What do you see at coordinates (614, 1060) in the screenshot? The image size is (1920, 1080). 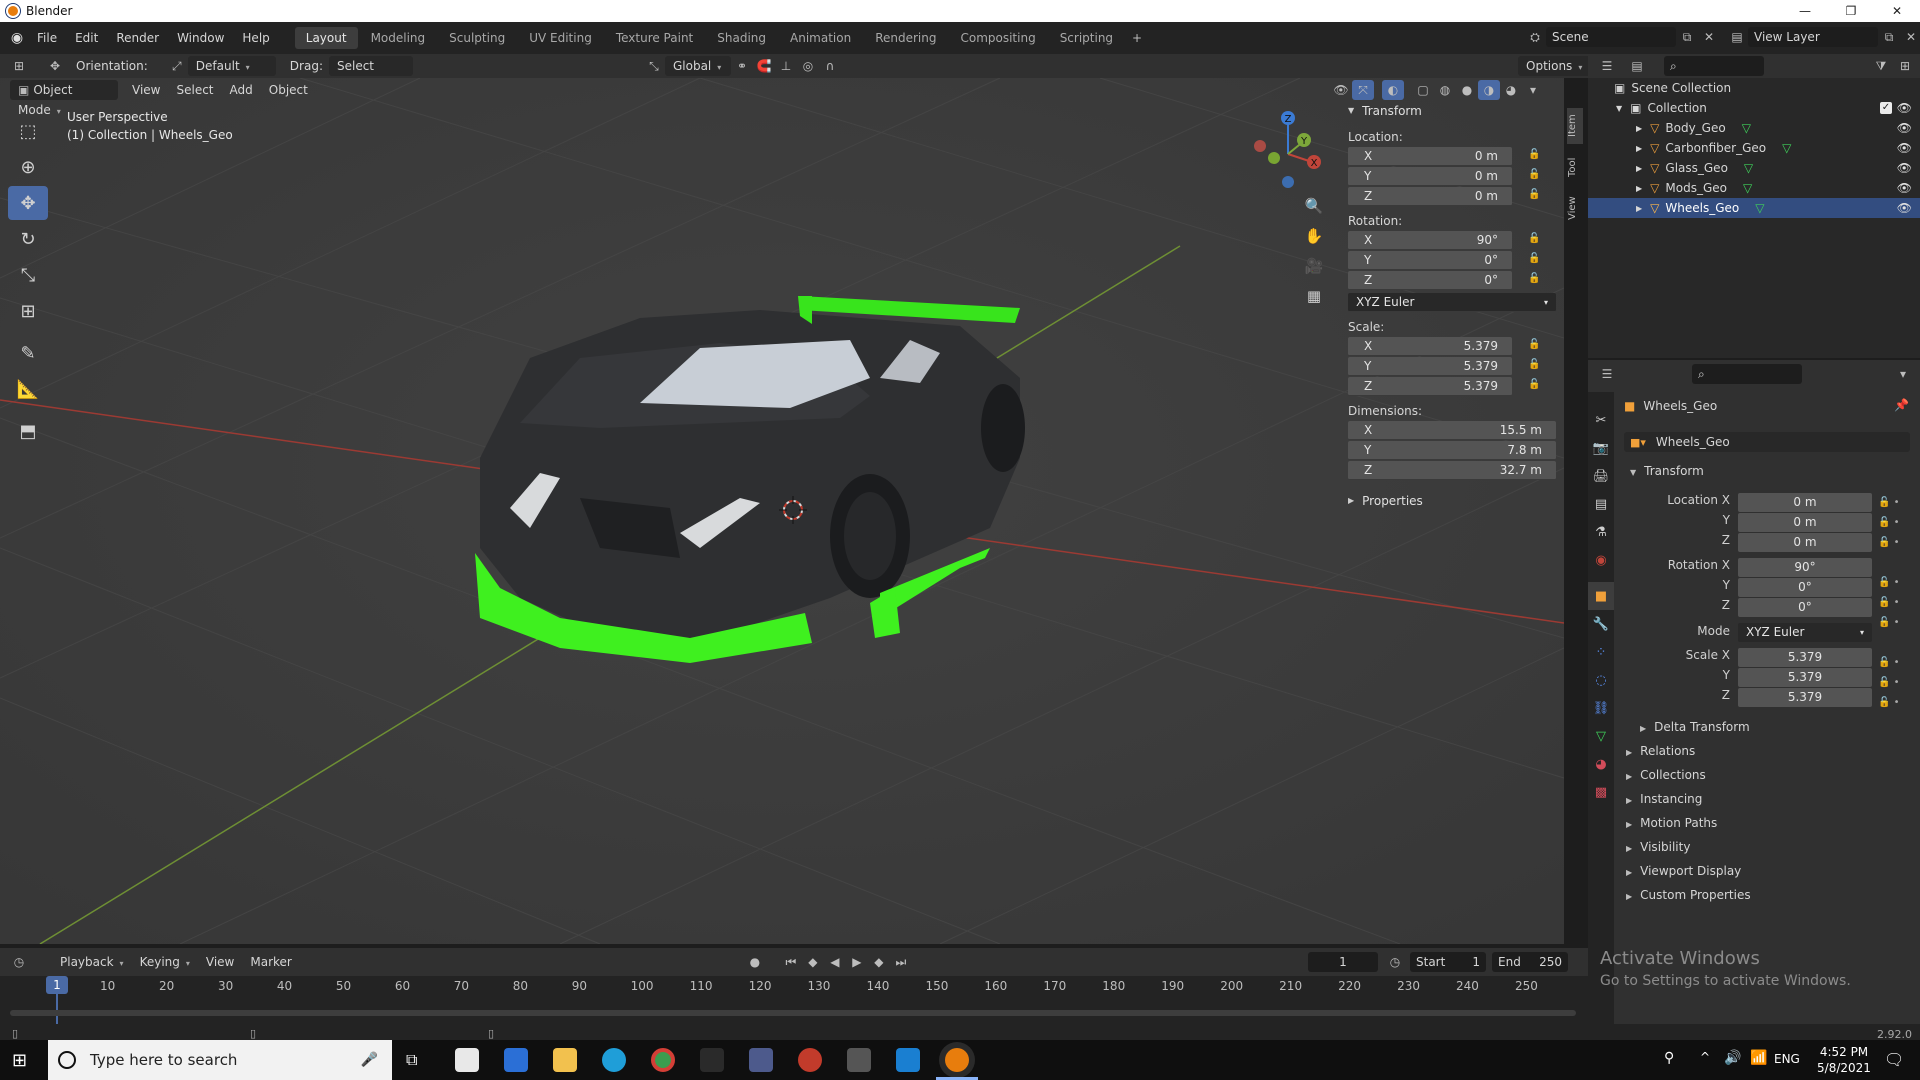 I see `edge-browser-icon` at bounding box center [614, 1060].